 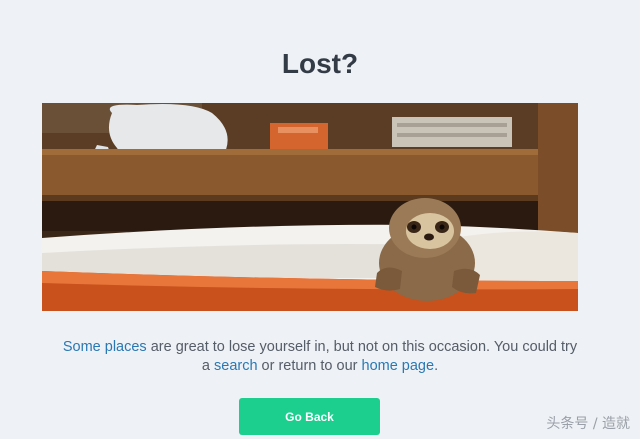 What do you see at coordinates (320, 63) in the screenshot?
I see `page-title: Lost?` at bounding box center [320, 63].